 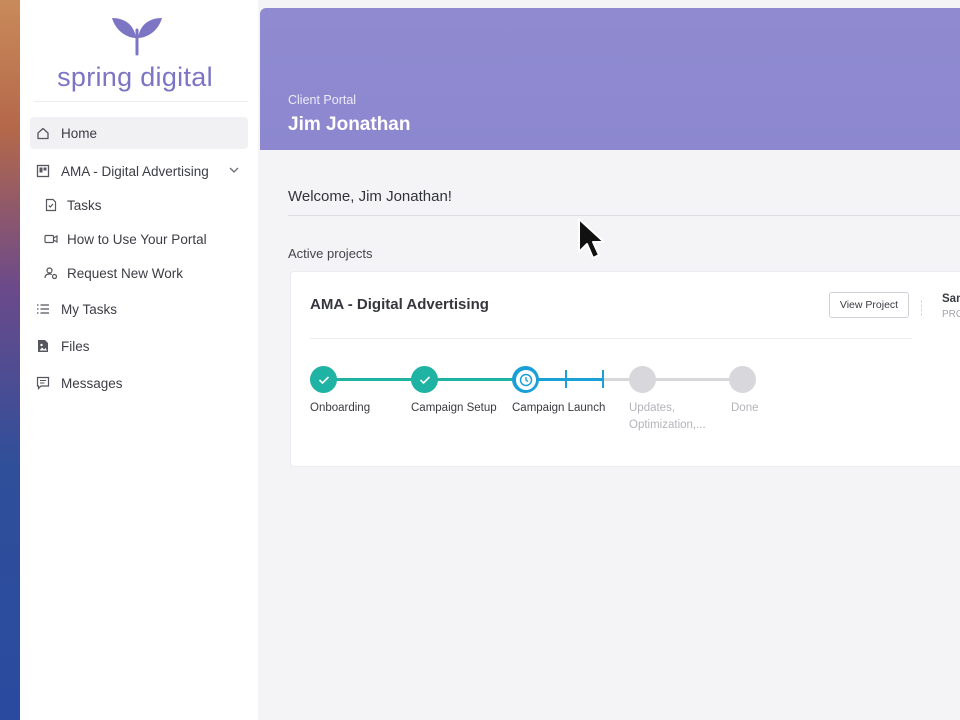 What do you see at coordinates (75, 346) in the screenshot?
I see `sidebar-item-label: Files` at bounding box center [75, 346].